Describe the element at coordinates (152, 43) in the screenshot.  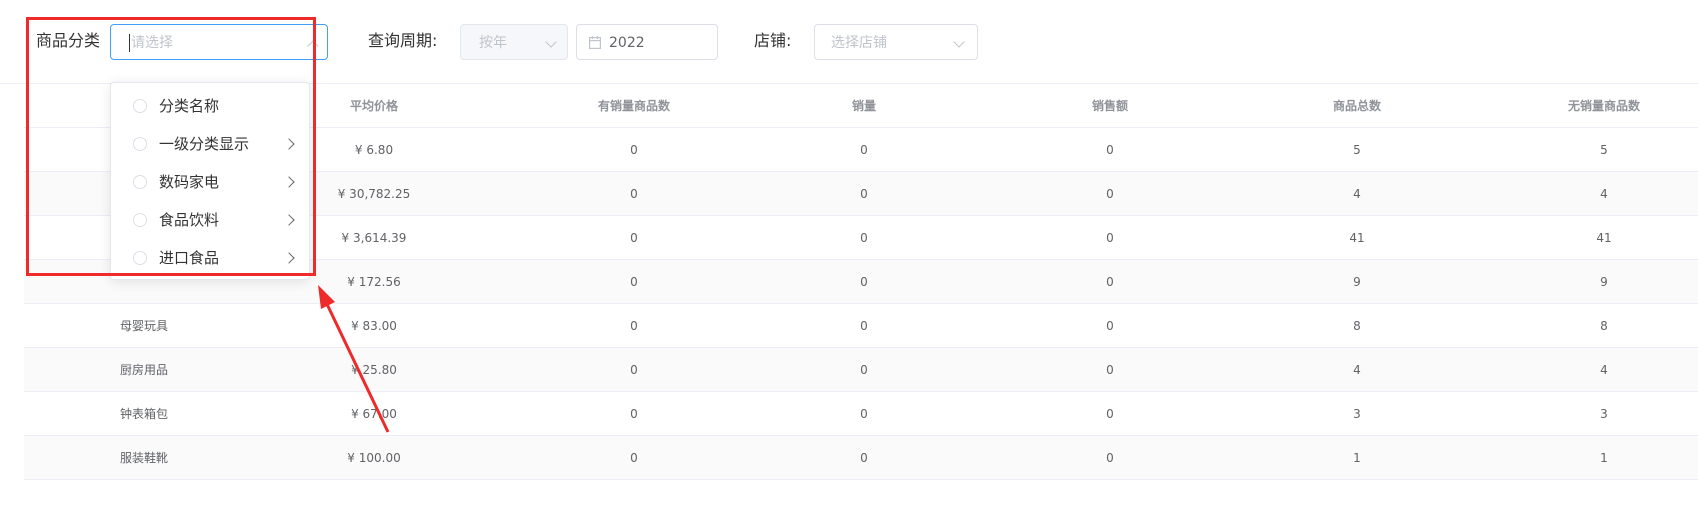
I see `category-placeholder: 请选择` at that location.